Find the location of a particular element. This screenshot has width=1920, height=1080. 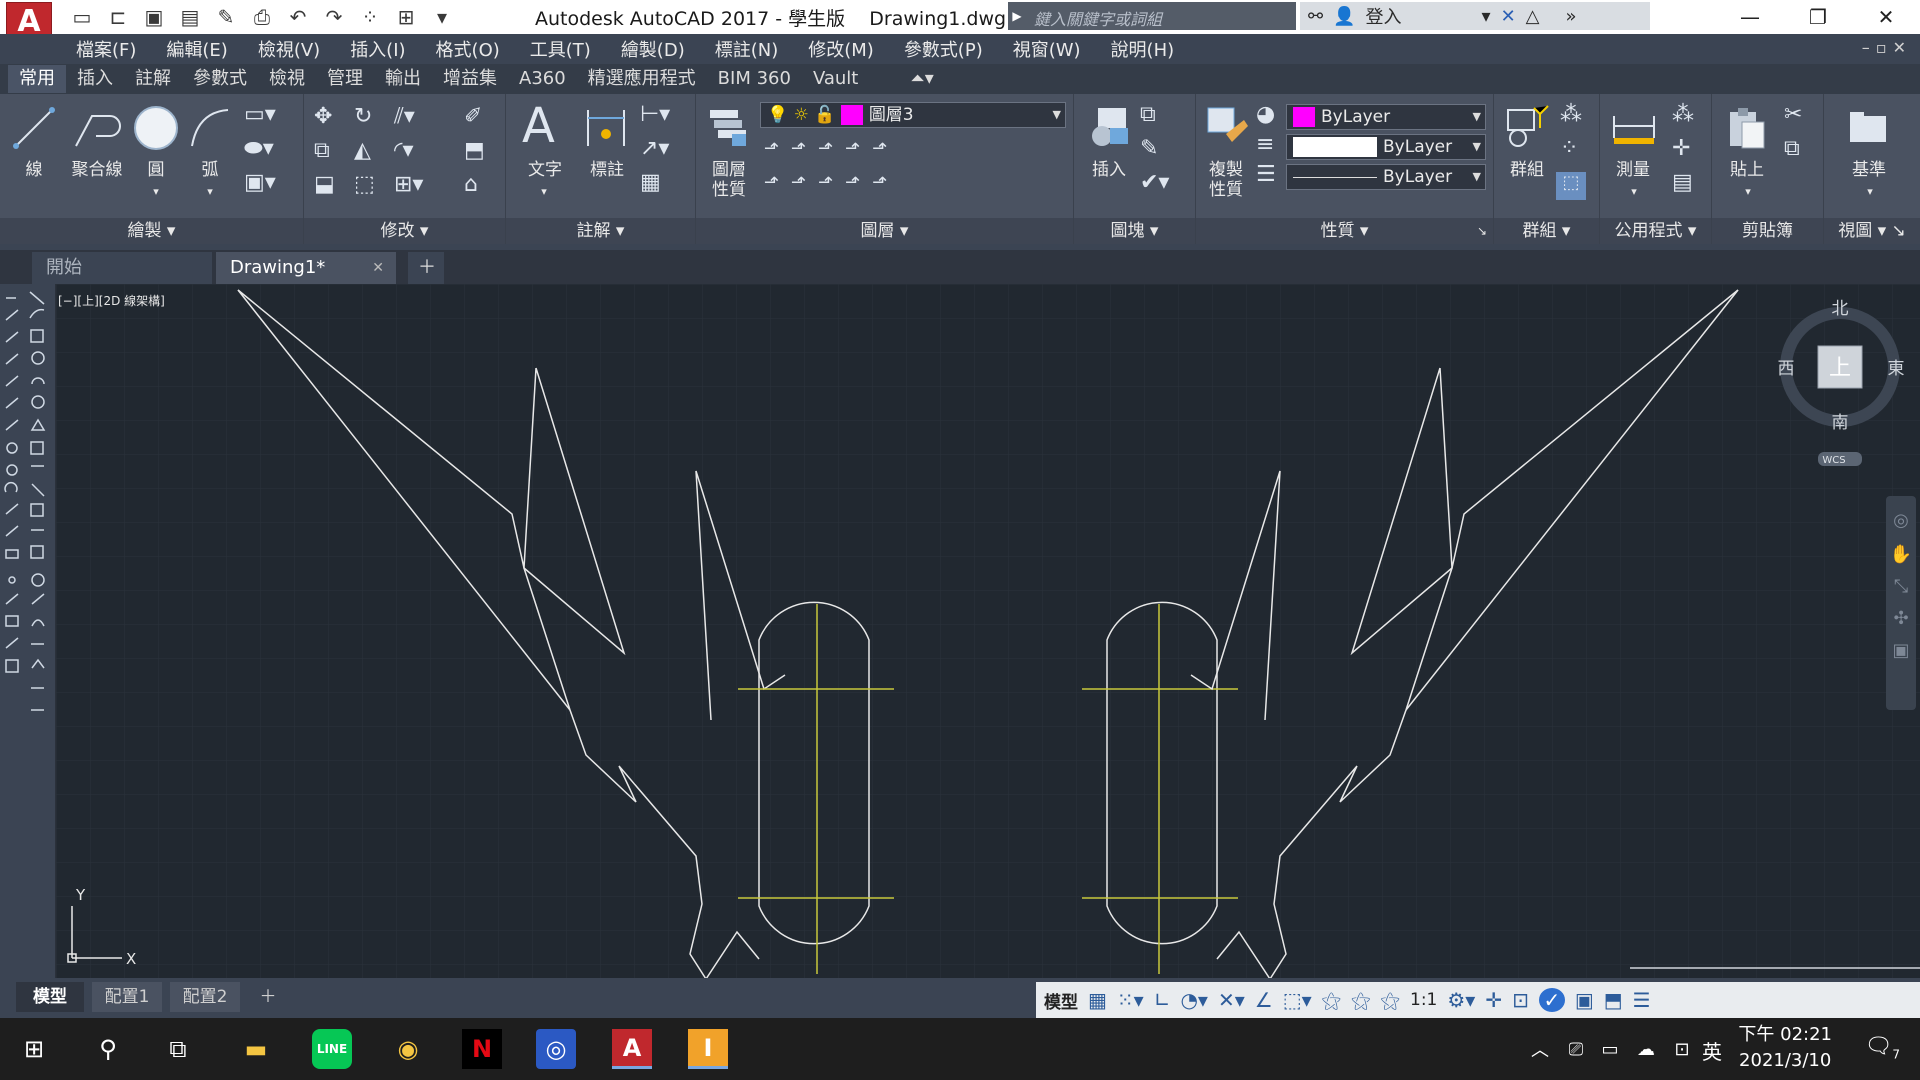

chevron-up-icon: ︿ is located at coordinates (1540, 1049).